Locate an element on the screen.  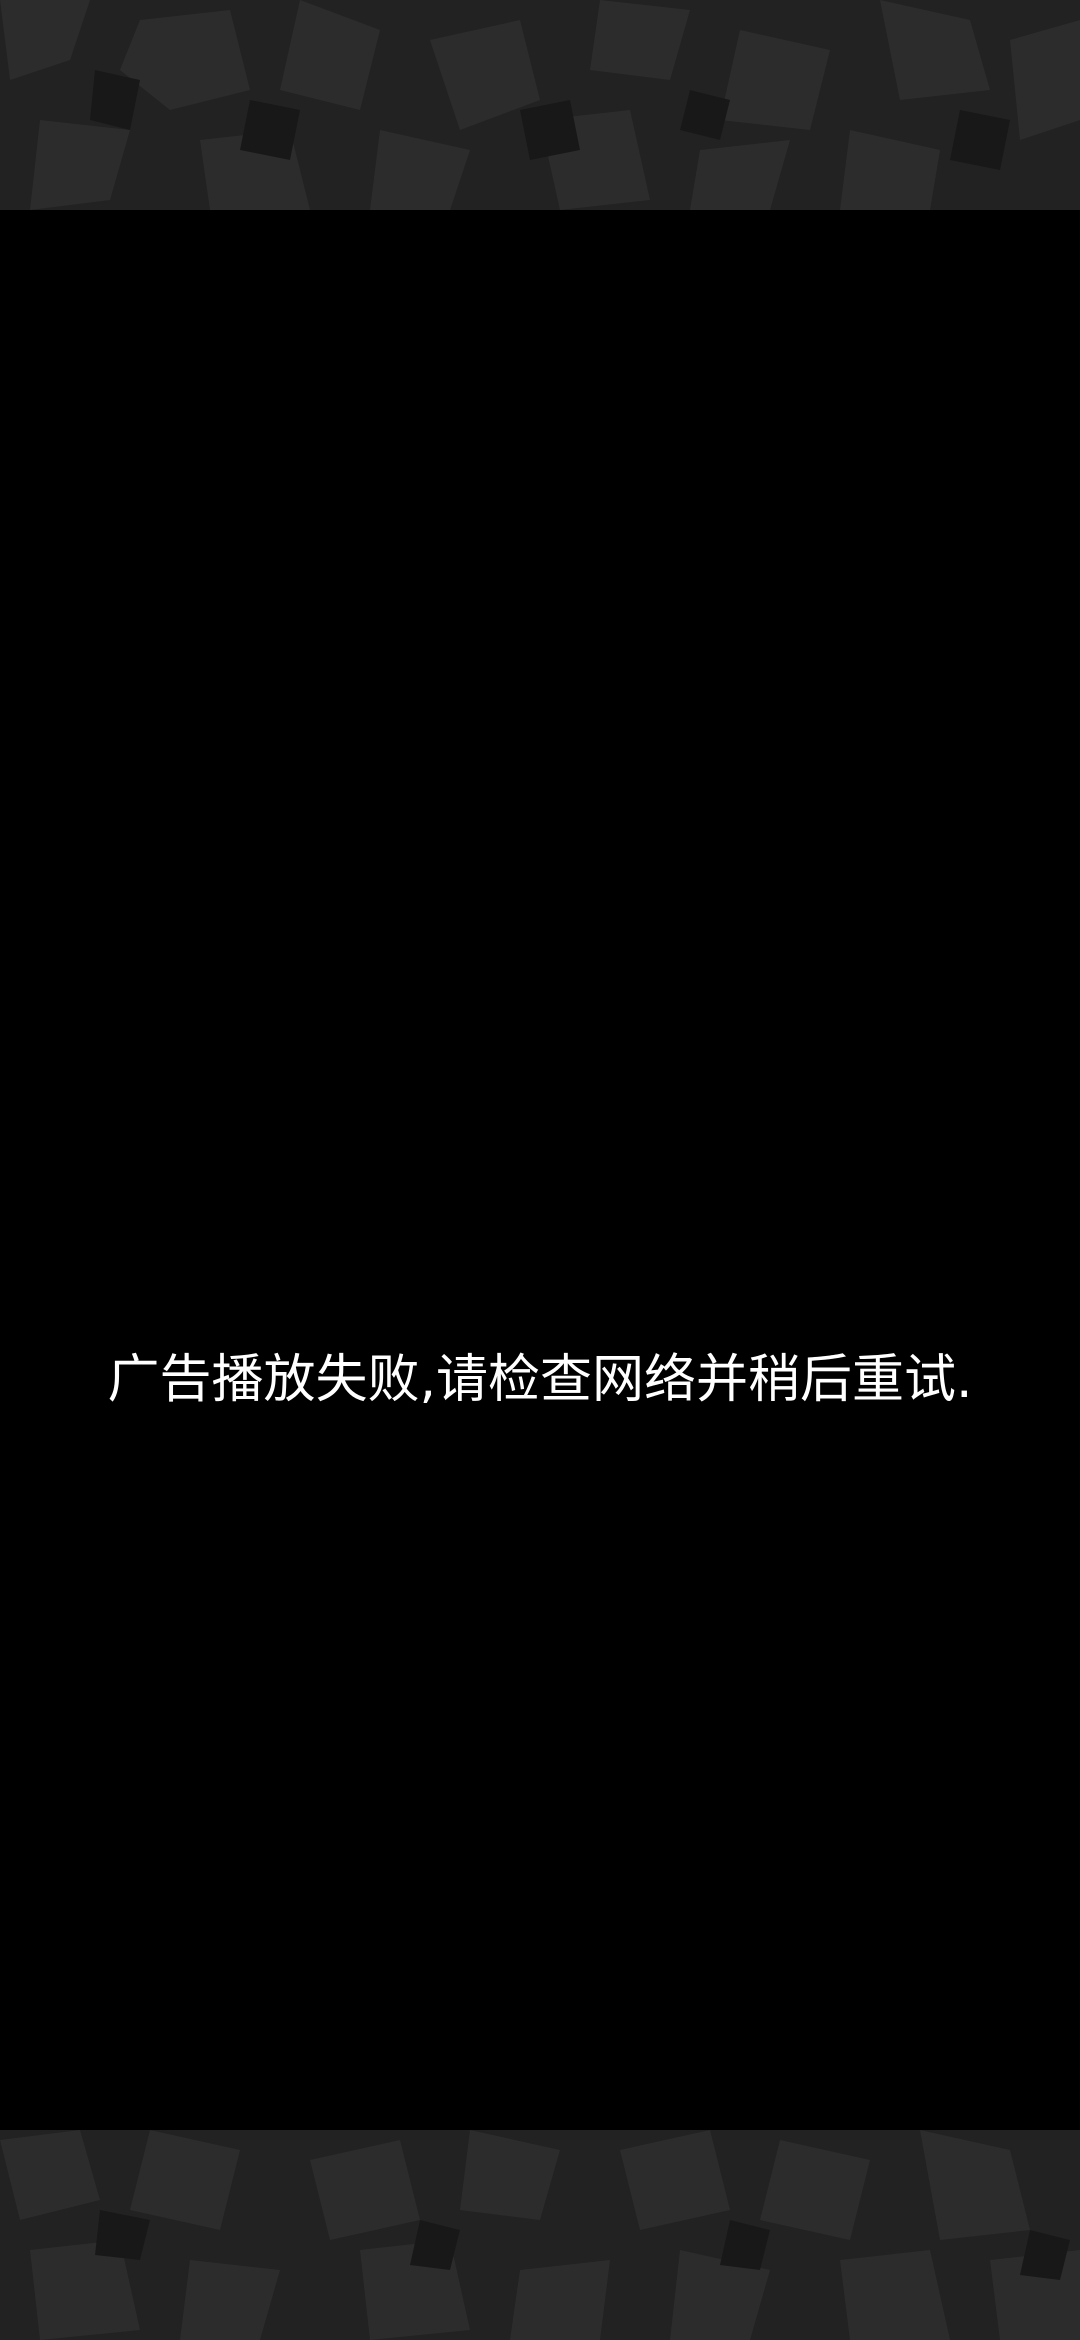
stone-texture-bottom-backdrop is located at coordinates (540, 2235).